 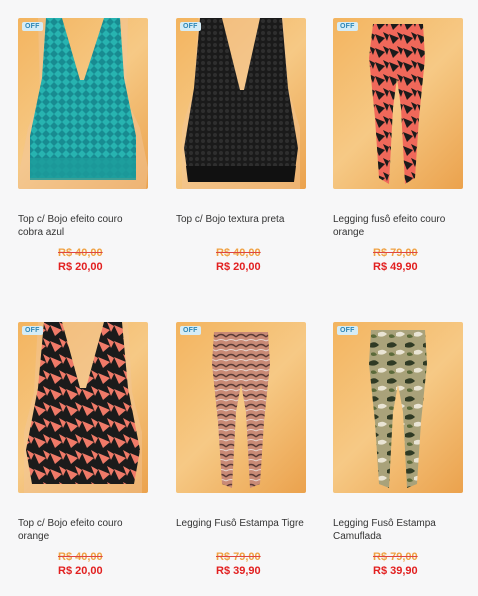 I want to click on teal-snake-bikini-top-icon, so click(x=83, y=103).